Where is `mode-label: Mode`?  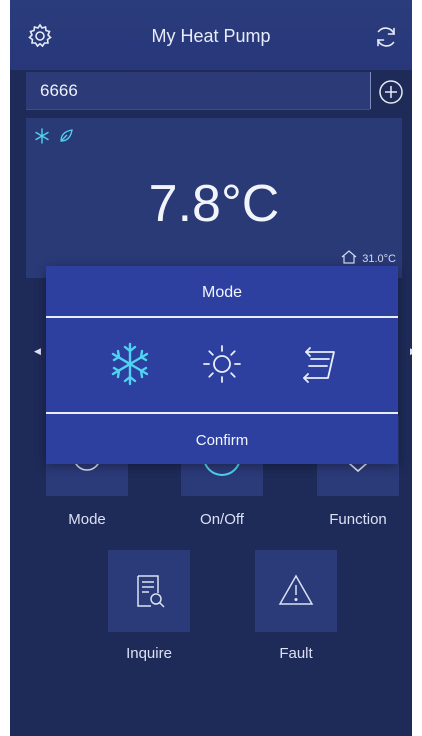 mode-label: Mode is located at coordinates (87, 519).